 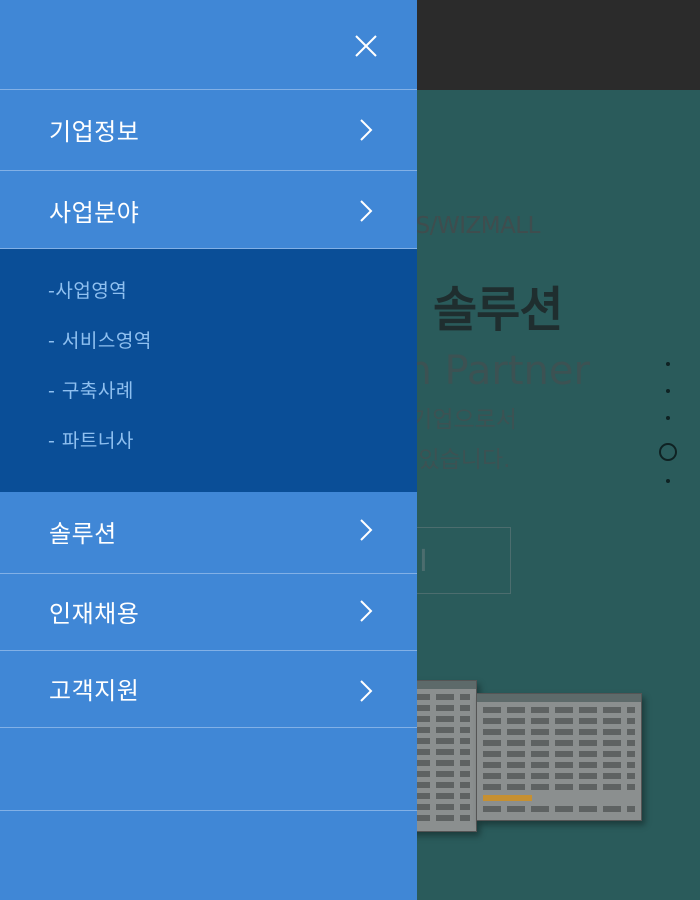 What do you see at coordinates (208, 532) in the screenshot?
I see `menu-item-solution: 솔루션` at bounding box center [208, 532].